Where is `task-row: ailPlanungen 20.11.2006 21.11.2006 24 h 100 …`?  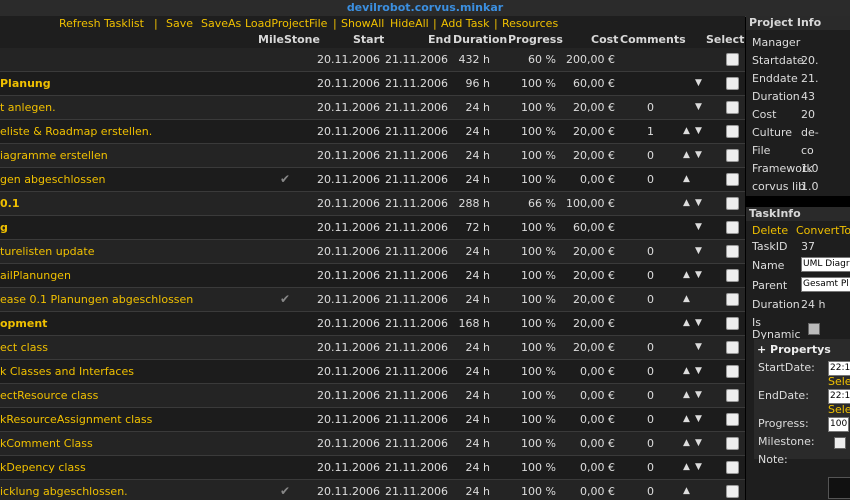 task-row: ailPlanungen 20.11.2006 21.11.2006 24 h 100 … is located at coordinates (372, 276).